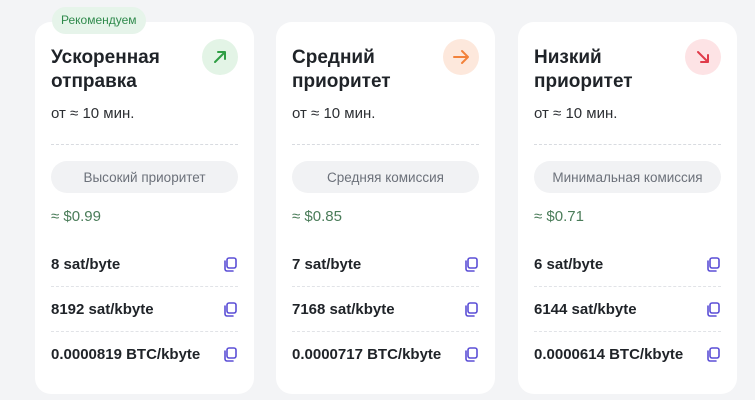 This screenshot has width=755, height=400. Describe the element at coordinates (317, 216) in the screenshot. I see `usd-estimate: ≈ $0.85` at that location.